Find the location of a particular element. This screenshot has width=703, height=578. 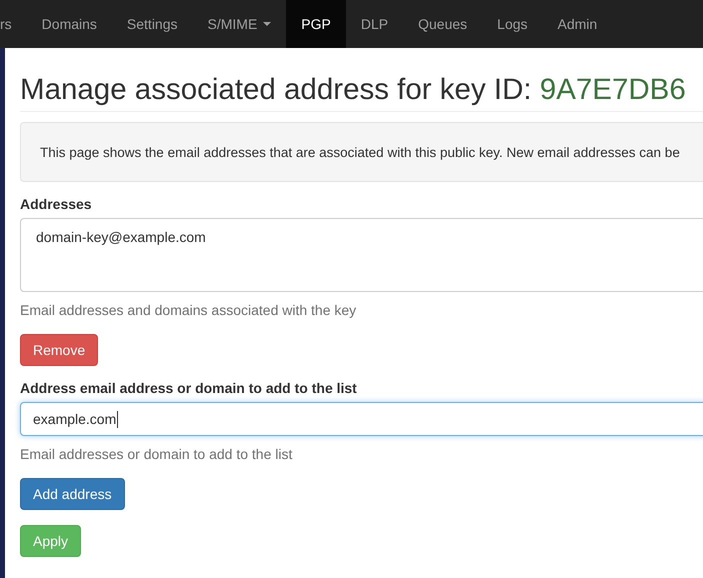

field-label: Address email address or domain to add to the list is located at coordinates (189, 388).